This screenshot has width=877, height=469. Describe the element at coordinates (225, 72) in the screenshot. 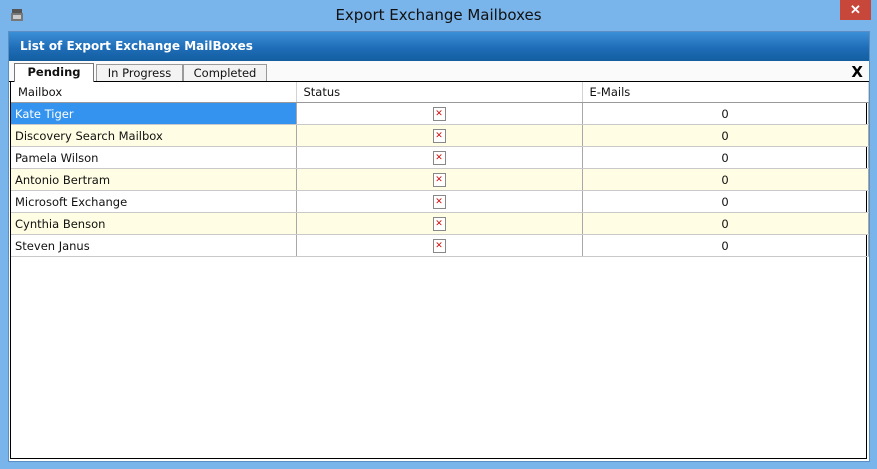

I see `tab-completed: Completed` at that location.